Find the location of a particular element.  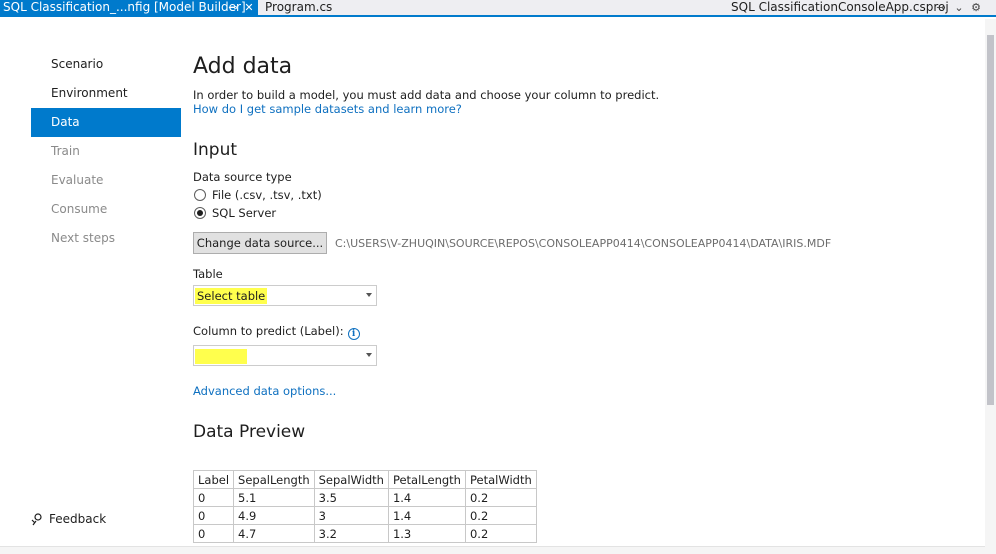

label-column-select is located at coordinates (285, 355).